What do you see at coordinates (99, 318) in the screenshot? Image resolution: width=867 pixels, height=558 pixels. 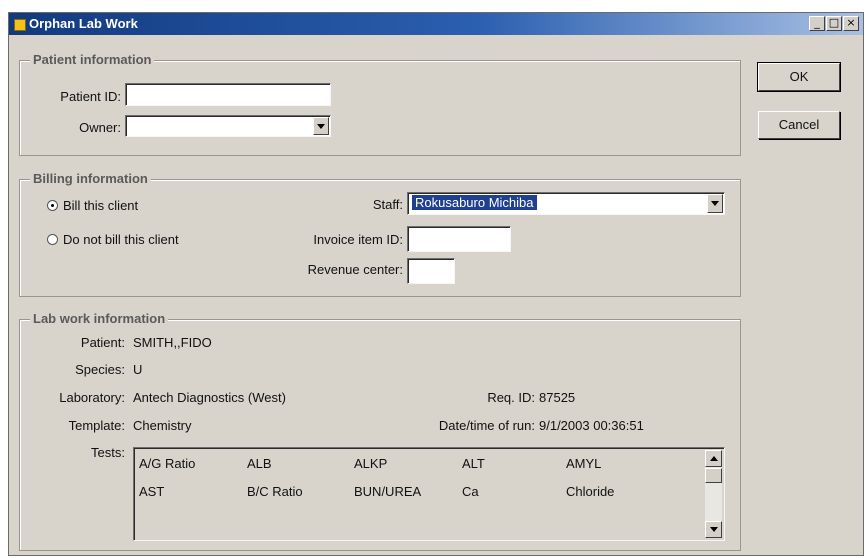 I see `lab-work-information-legend: Lab work information` at bounding box center [99, 318].